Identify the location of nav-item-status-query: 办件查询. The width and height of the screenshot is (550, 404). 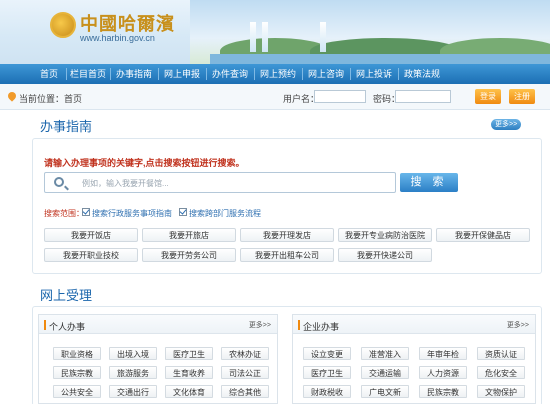
(230, 74).